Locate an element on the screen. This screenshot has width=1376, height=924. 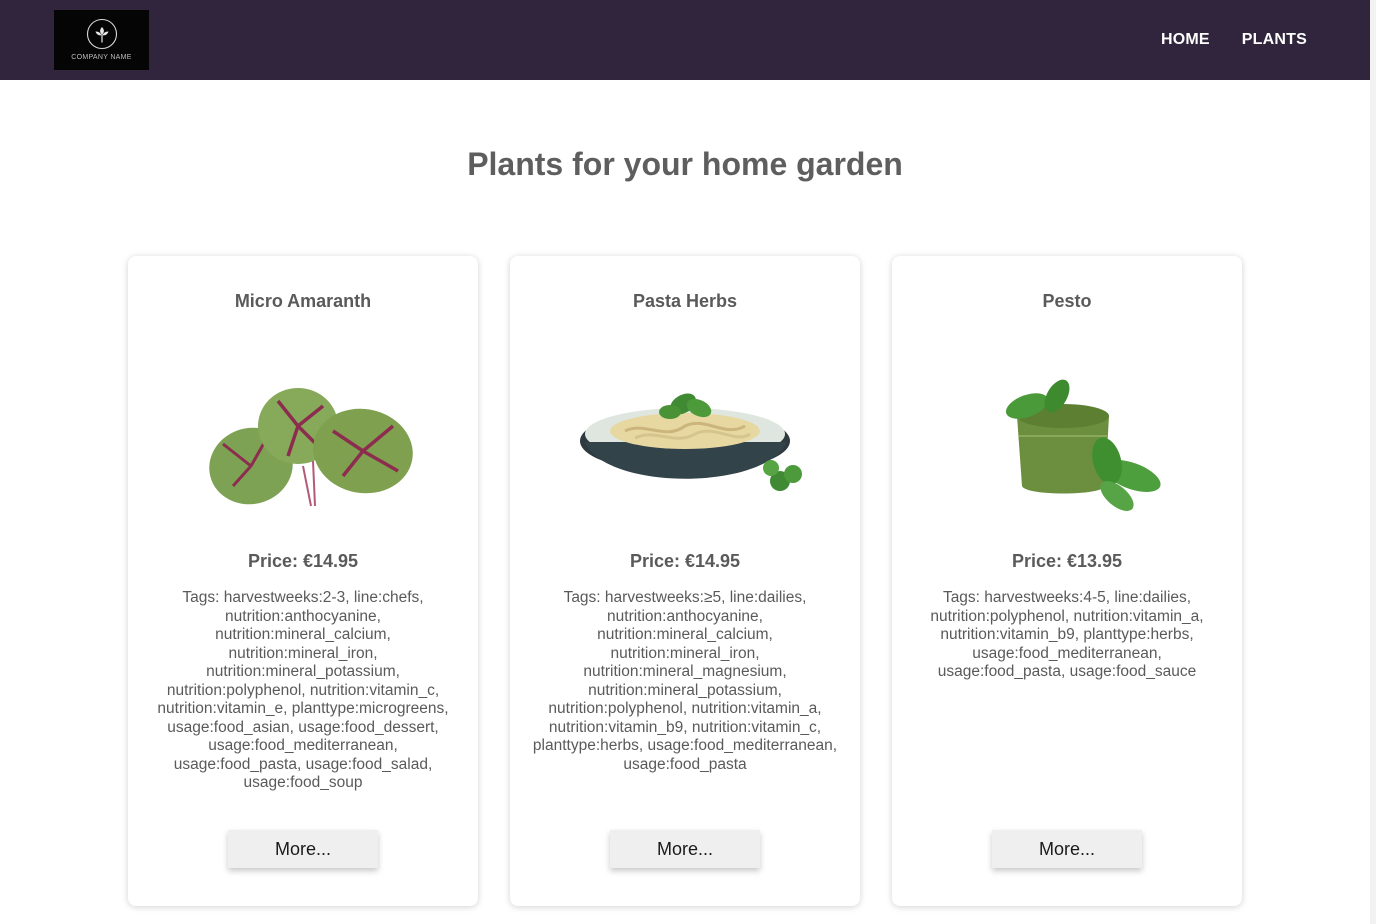
card-title: Micro Amaranth is located at coordinates (303, 301).